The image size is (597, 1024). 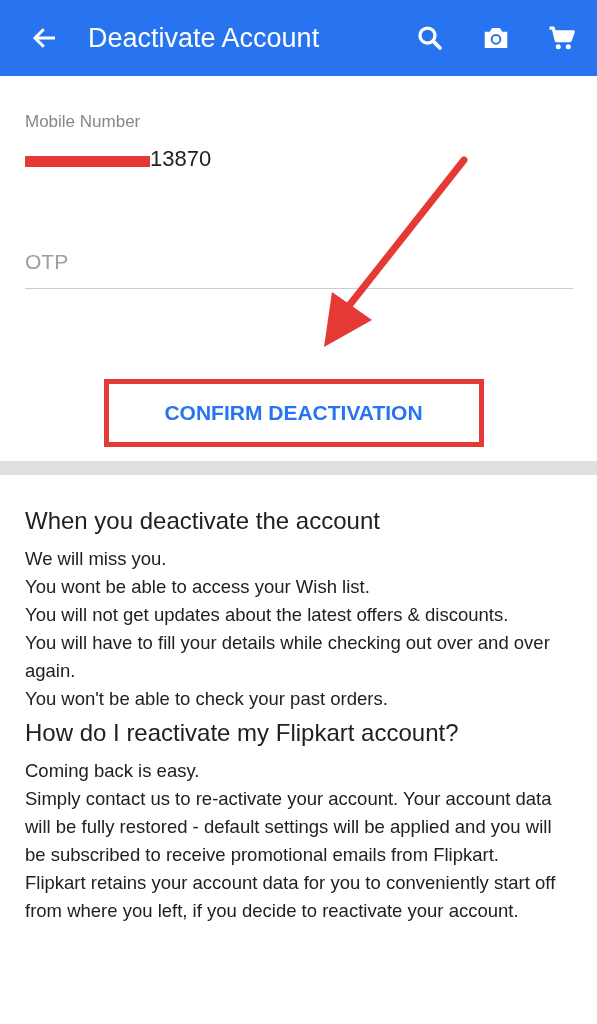 What do you see at coordinates (181, 159) in the screenshot?
I see `mobile-number-value: 13870` at bounding box center [181, 159].